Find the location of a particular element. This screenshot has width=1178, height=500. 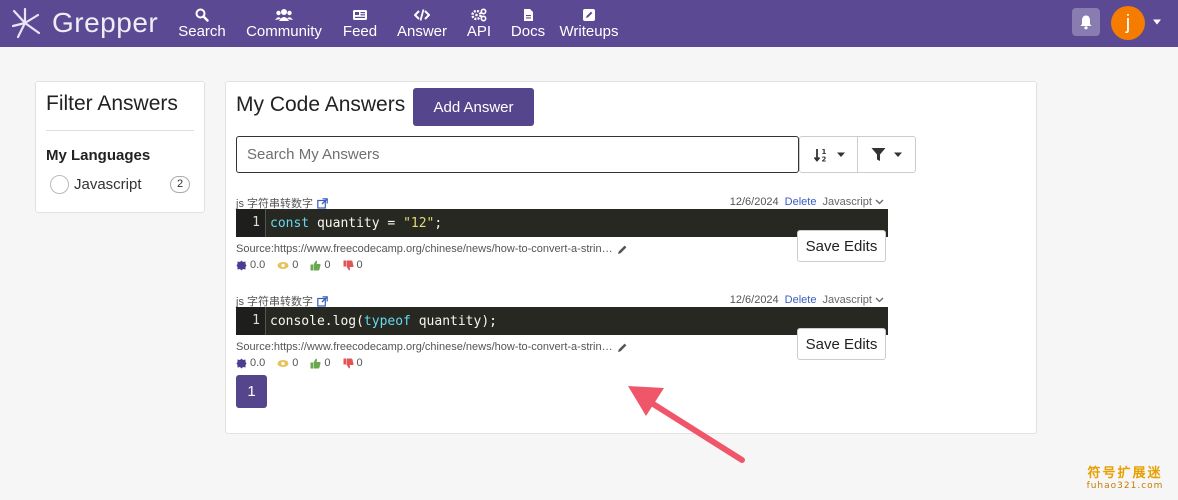

code-token: ; is located at coordinates (438, 223).